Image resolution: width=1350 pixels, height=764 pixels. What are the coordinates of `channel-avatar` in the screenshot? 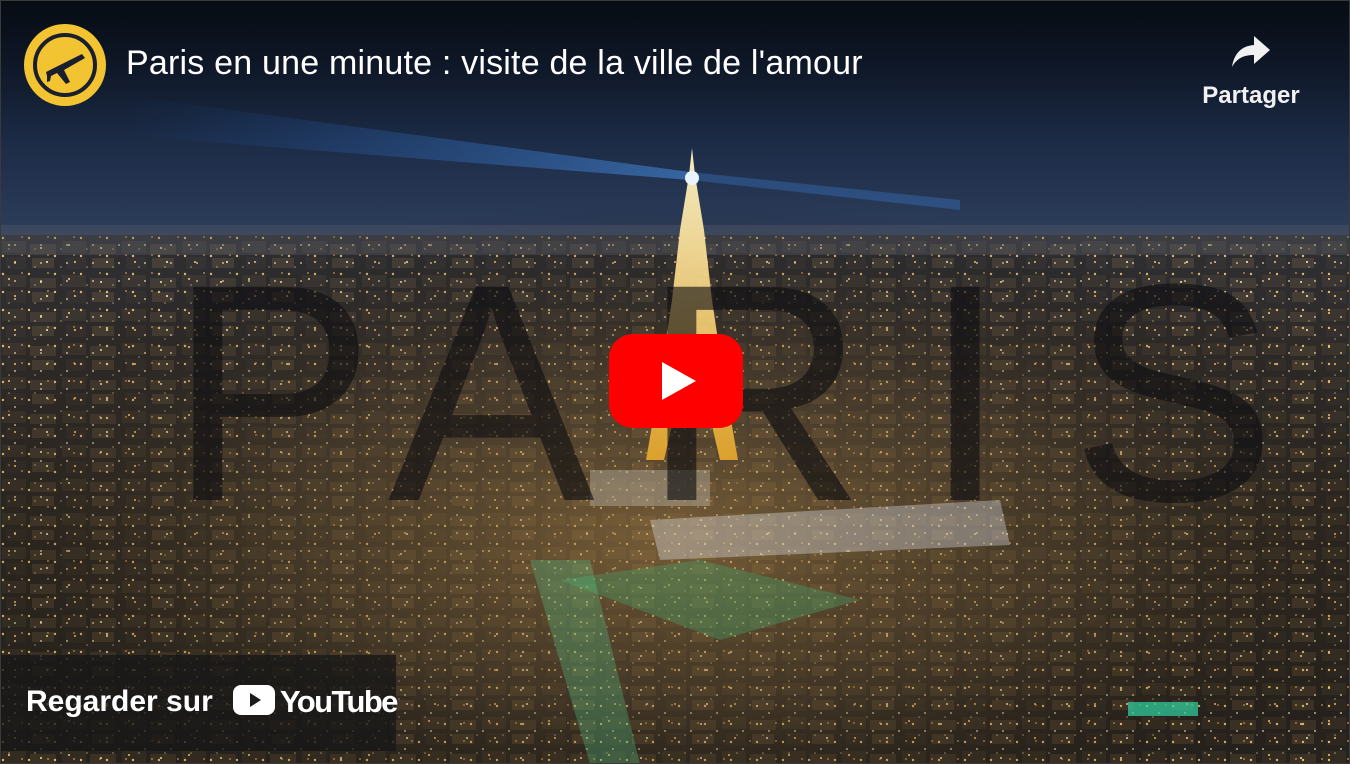 It's located at (65, 65).